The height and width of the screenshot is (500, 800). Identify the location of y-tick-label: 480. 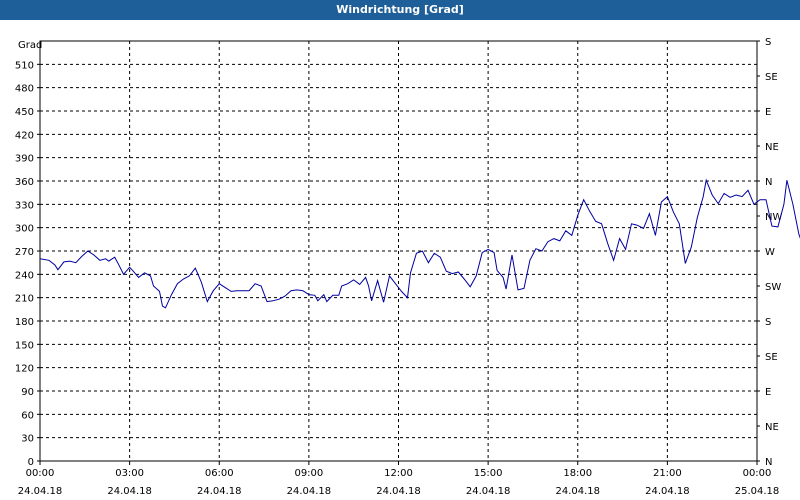
(24, 89).